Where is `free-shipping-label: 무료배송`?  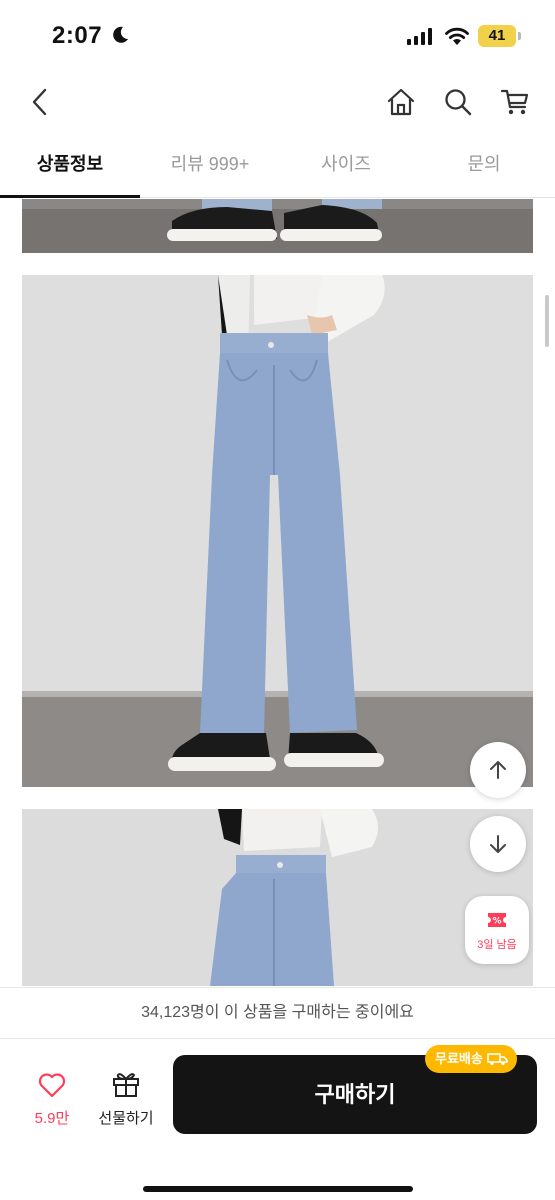
free-shipping-label: 무료배송 is located at coordinates (459, 1058).